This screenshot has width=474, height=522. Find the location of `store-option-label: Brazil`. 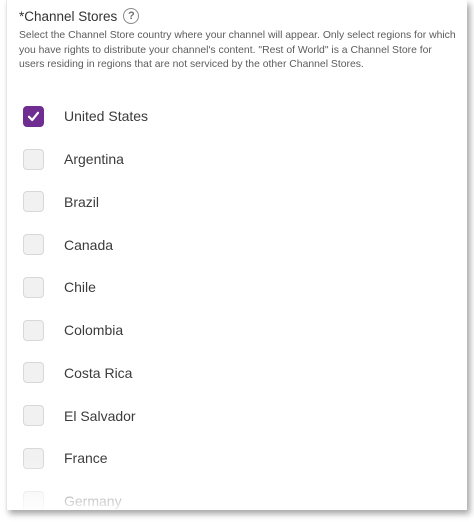

store-option-label: Brazil is located at coordinates (82, 201).